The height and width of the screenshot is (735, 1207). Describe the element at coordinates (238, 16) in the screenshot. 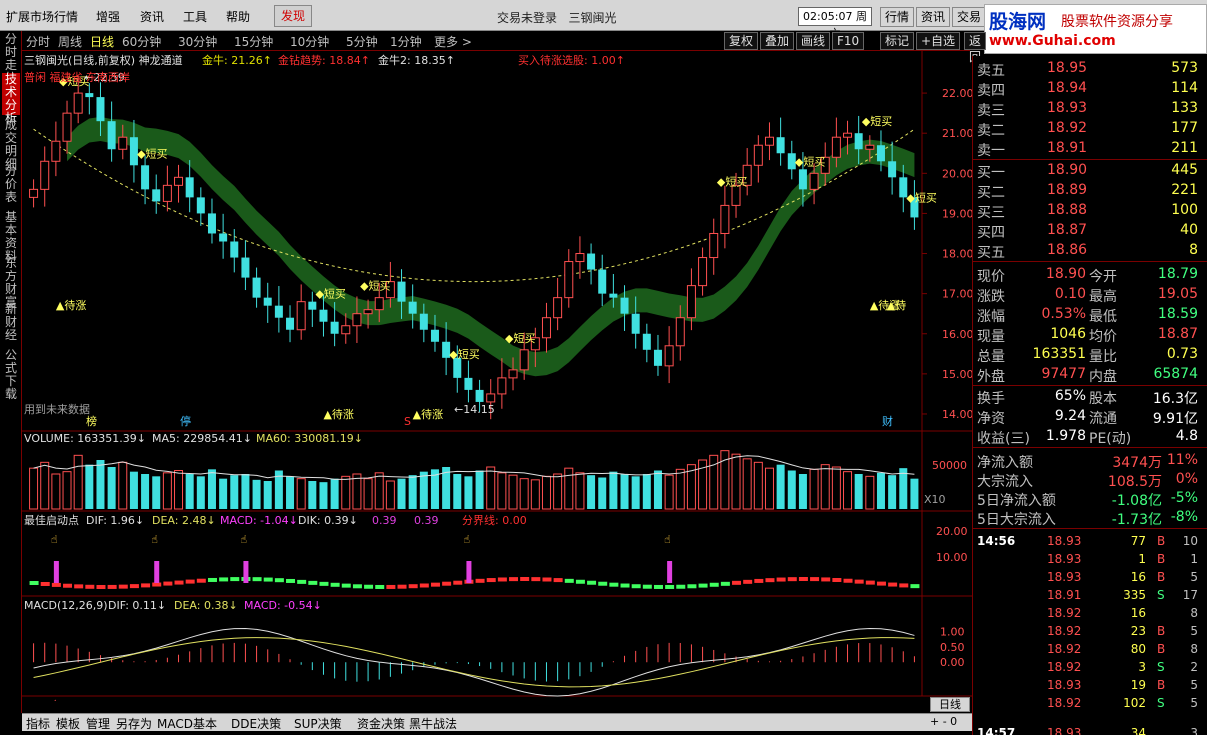

I see `menu-help: 帮助` at that location.